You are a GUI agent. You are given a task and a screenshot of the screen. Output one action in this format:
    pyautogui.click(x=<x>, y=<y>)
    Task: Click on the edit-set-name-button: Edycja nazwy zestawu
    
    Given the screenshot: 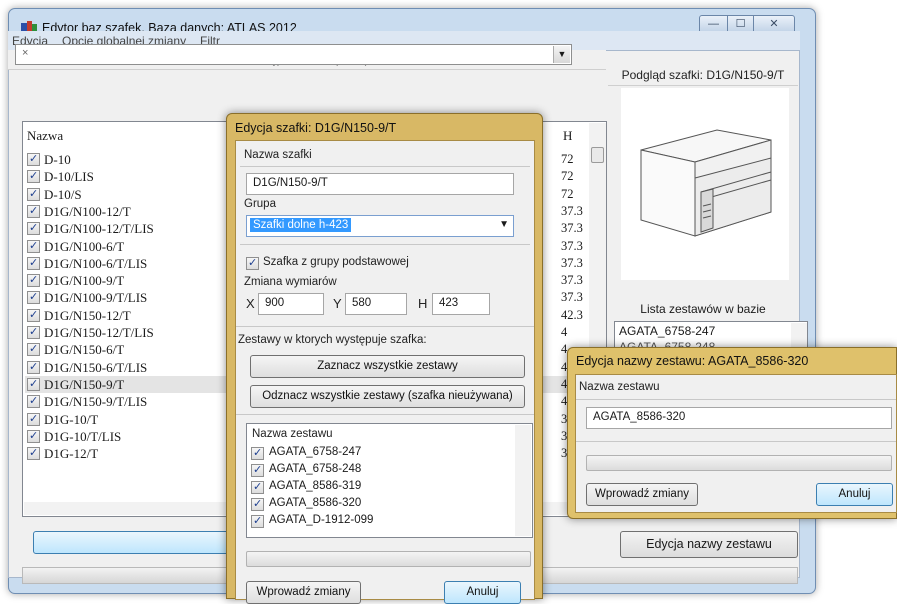 What is the action you would take?
    pyautogui.click(x=709, y=544)
    